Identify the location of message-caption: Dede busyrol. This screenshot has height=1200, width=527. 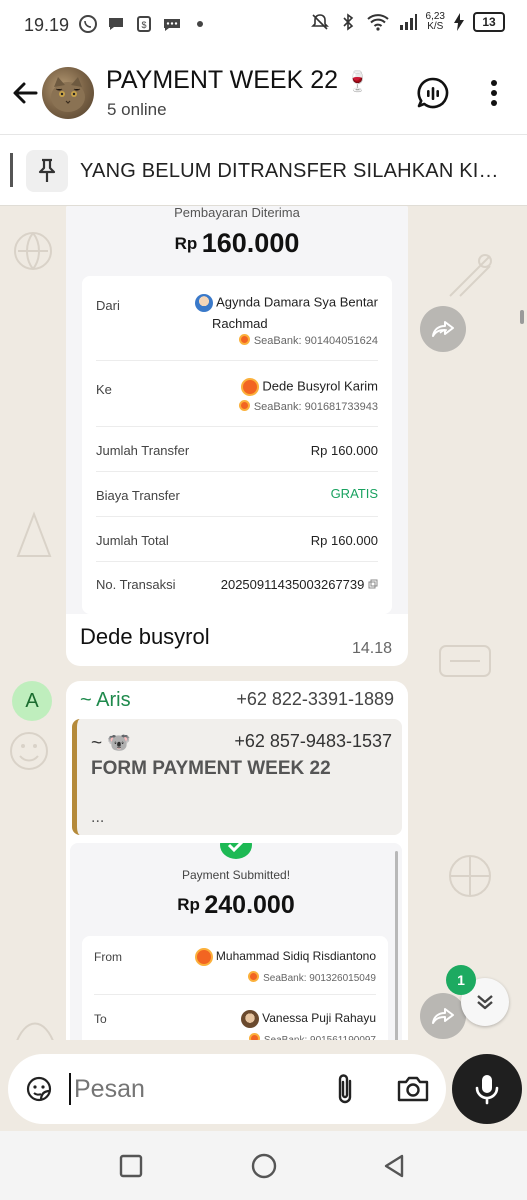
(145, 636).